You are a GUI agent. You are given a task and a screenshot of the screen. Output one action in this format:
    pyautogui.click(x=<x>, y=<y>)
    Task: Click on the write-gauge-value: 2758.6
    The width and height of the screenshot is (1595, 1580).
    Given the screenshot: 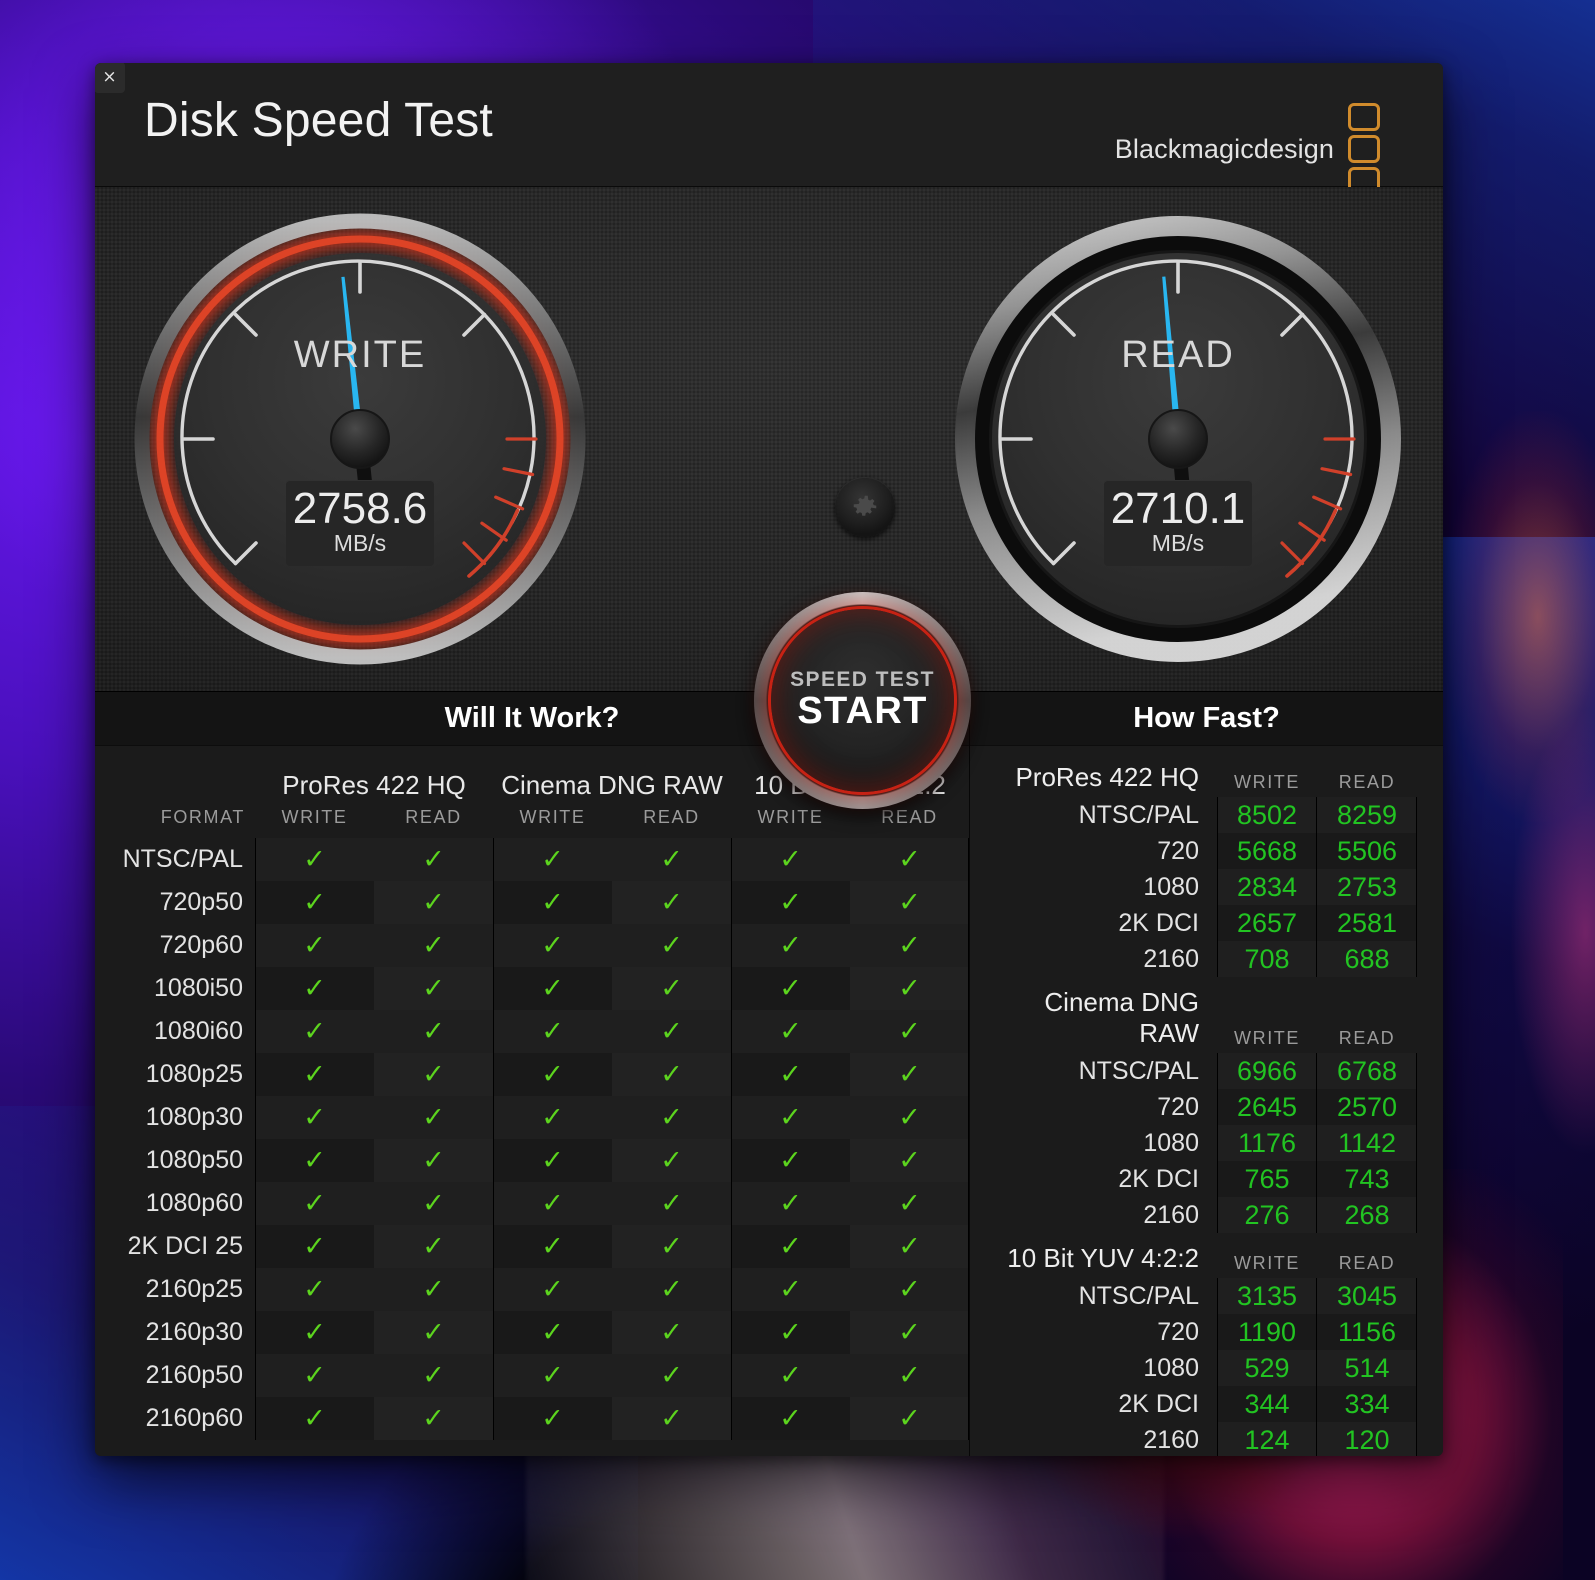 What is the action you would take?
    pyautogui.click(x=360, y=508)
    